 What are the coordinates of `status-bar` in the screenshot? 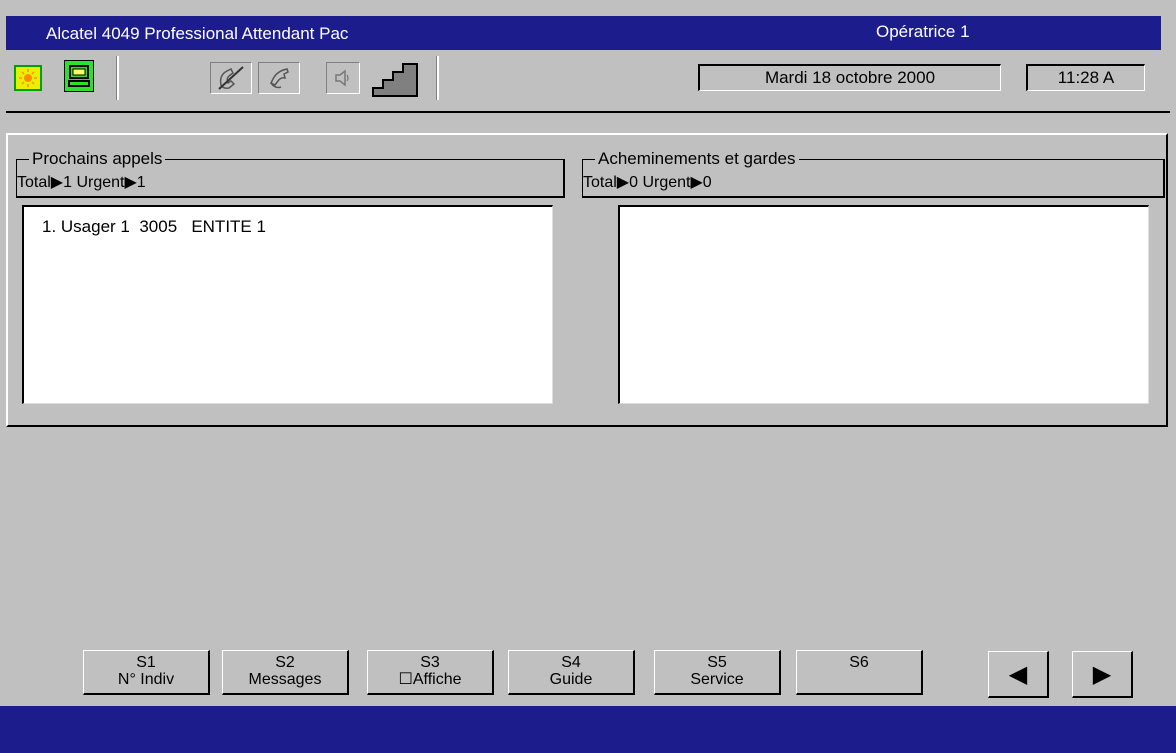 It's located at (588, 729).